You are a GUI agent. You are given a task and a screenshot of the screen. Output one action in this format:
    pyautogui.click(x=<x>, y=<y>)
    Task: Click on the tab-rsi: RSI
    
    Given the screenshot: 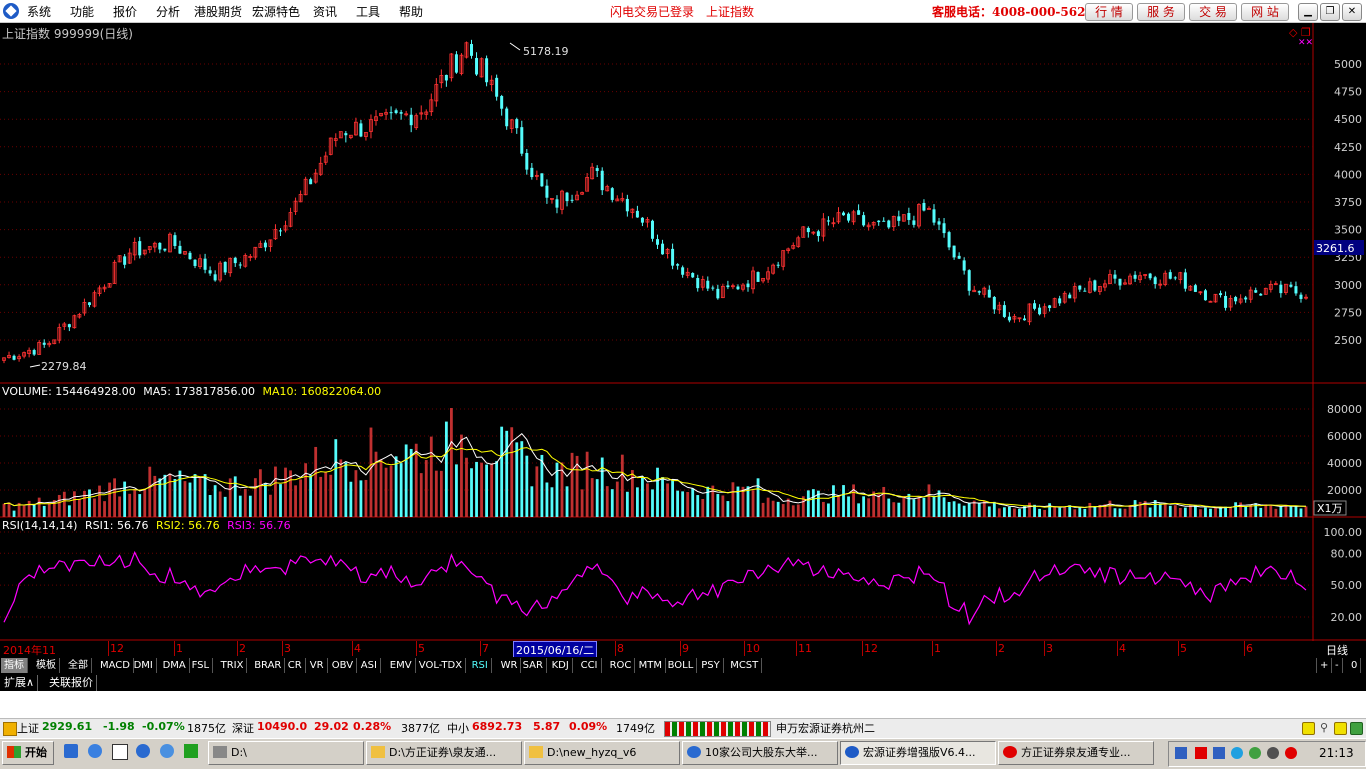 What is the action you would take?
    pyautogui.click(x=480, y=665)
    